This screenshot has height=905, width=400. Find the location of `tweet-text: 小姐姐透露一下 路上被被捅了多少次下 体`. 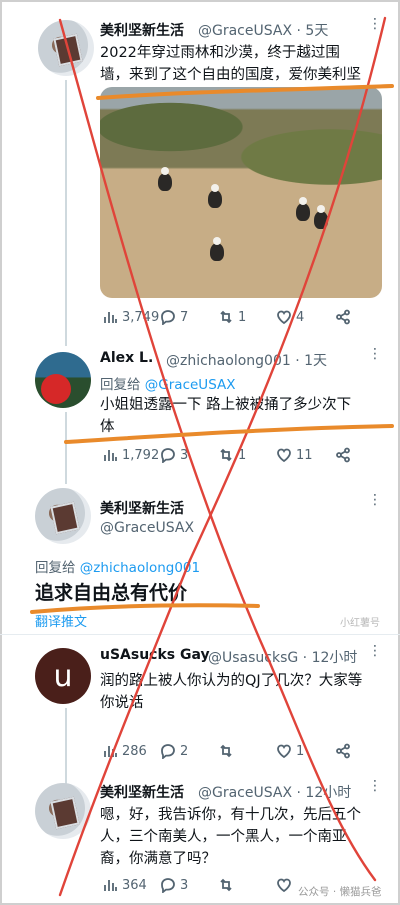

tweet-text: 小姐姐透露一下 路上被被捅了多少次下 体 is located at coordinates (226, 416).